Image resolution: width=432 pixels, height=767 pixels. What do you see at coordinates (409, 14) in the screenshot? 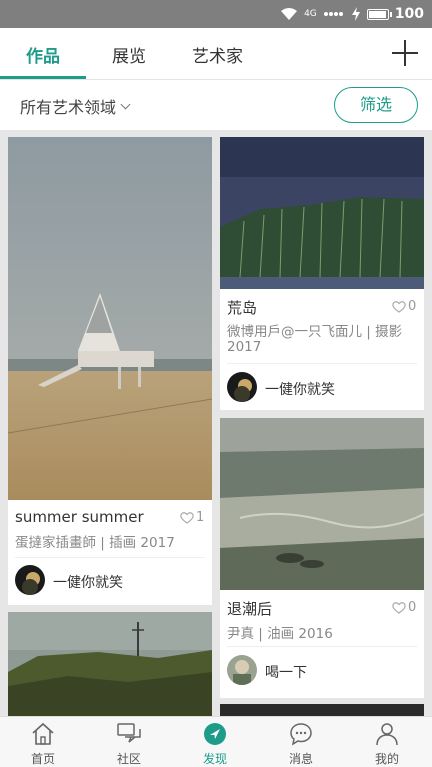
I see `battery-level: 100` at bounding box center [409, 14].